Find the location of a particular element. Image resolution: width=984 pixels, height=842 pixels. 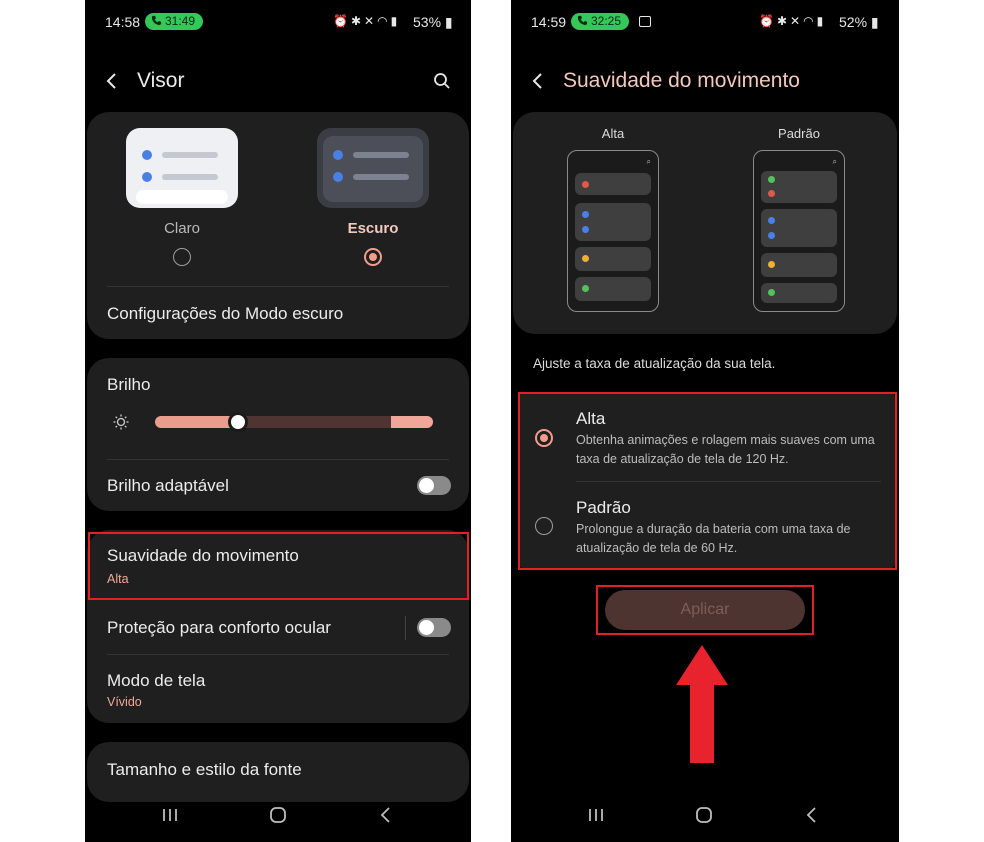

page-title: Suavidade do movimento is located at coordinates (681, 80).